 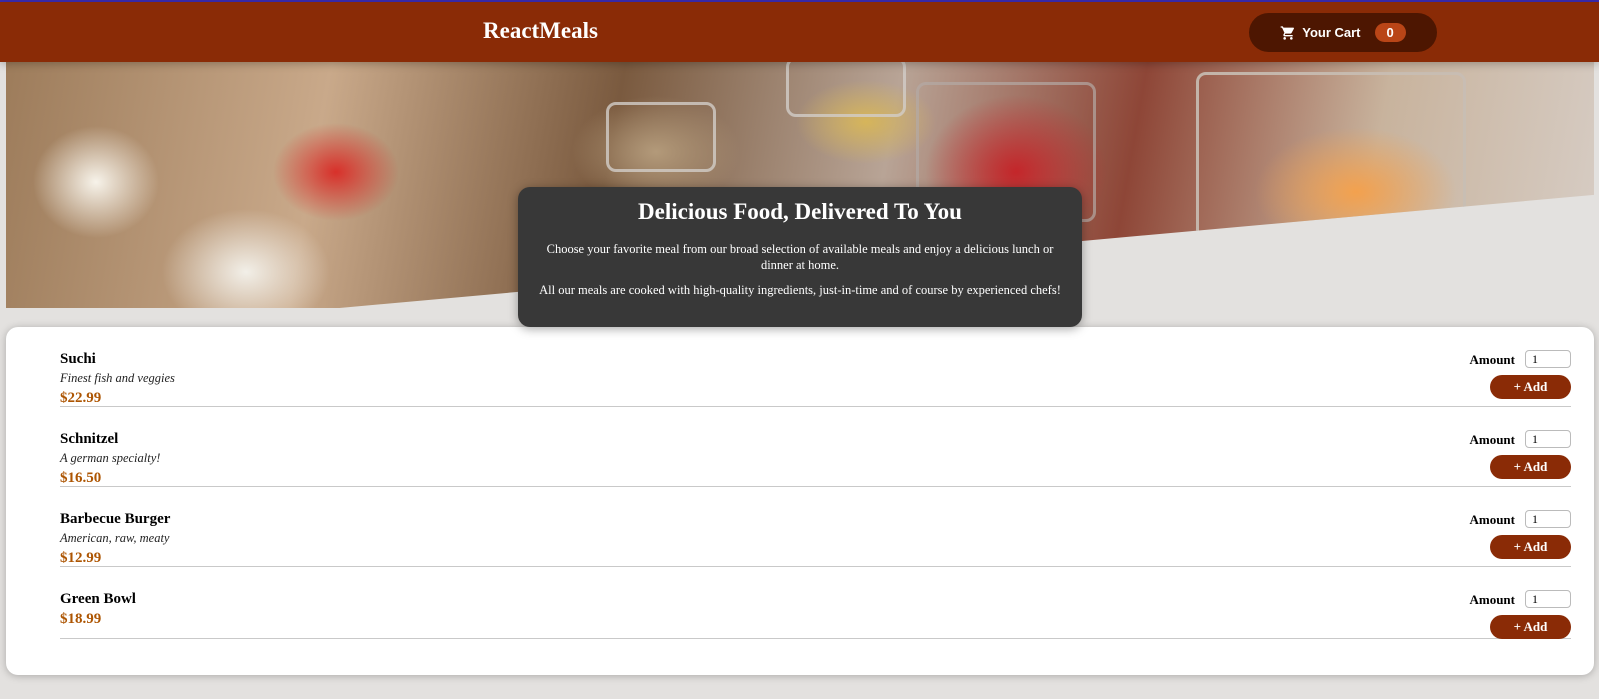 What do you see at coordinates (800, 211) in the screenshot?
I see `summary-title: Delicious Food, Delivered To You` at bounding box center [800, 211].